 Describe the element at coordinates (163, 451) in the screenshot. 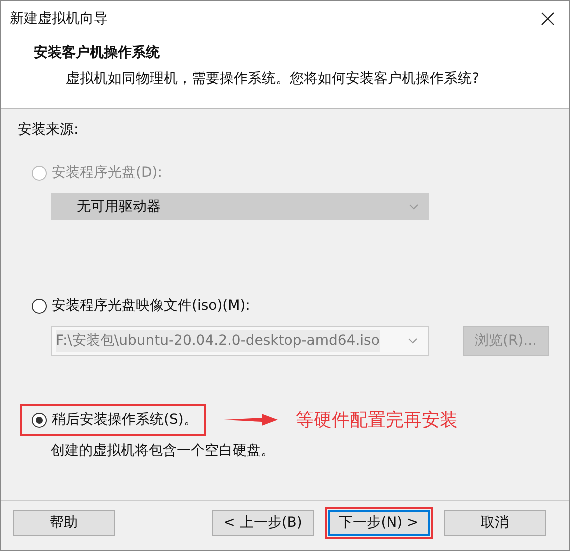

I see `option-description: 创建的虚拟机将包含一个空白硬盘。` at that location.